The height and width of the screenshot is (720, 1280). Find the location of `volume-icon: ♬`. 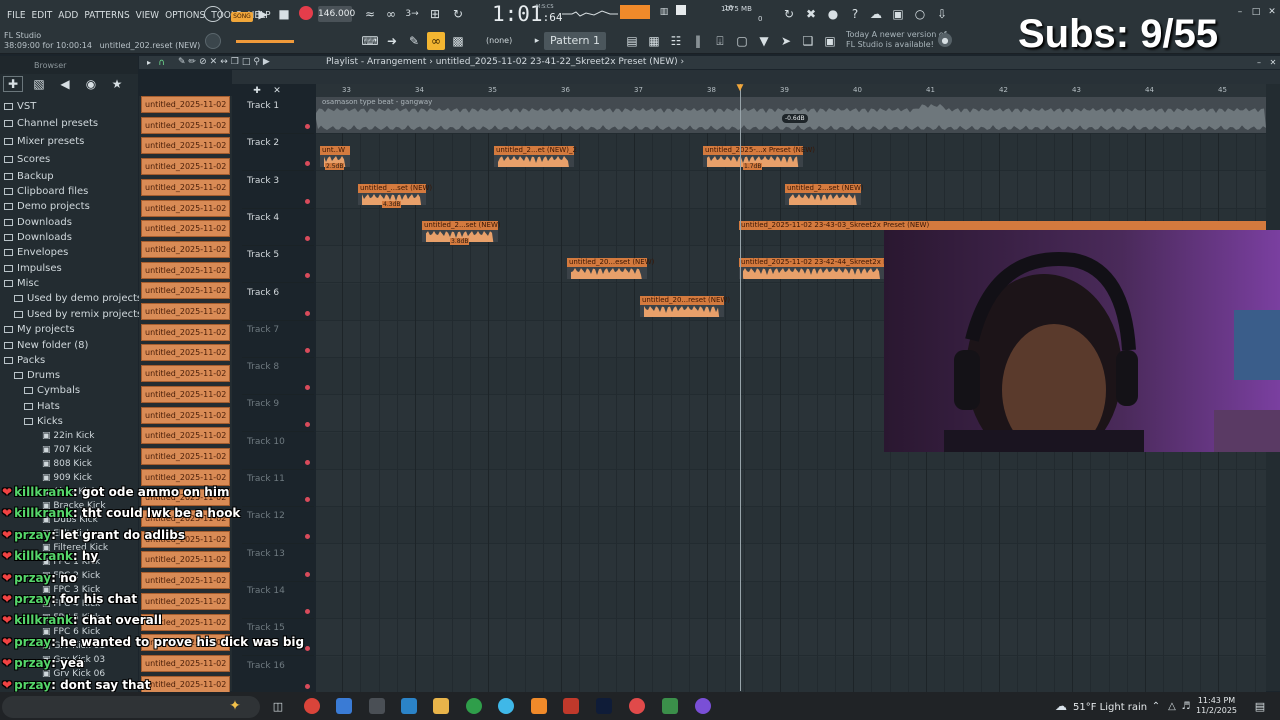

volume-icon: ♬ is located at coordinates (1186, 706).